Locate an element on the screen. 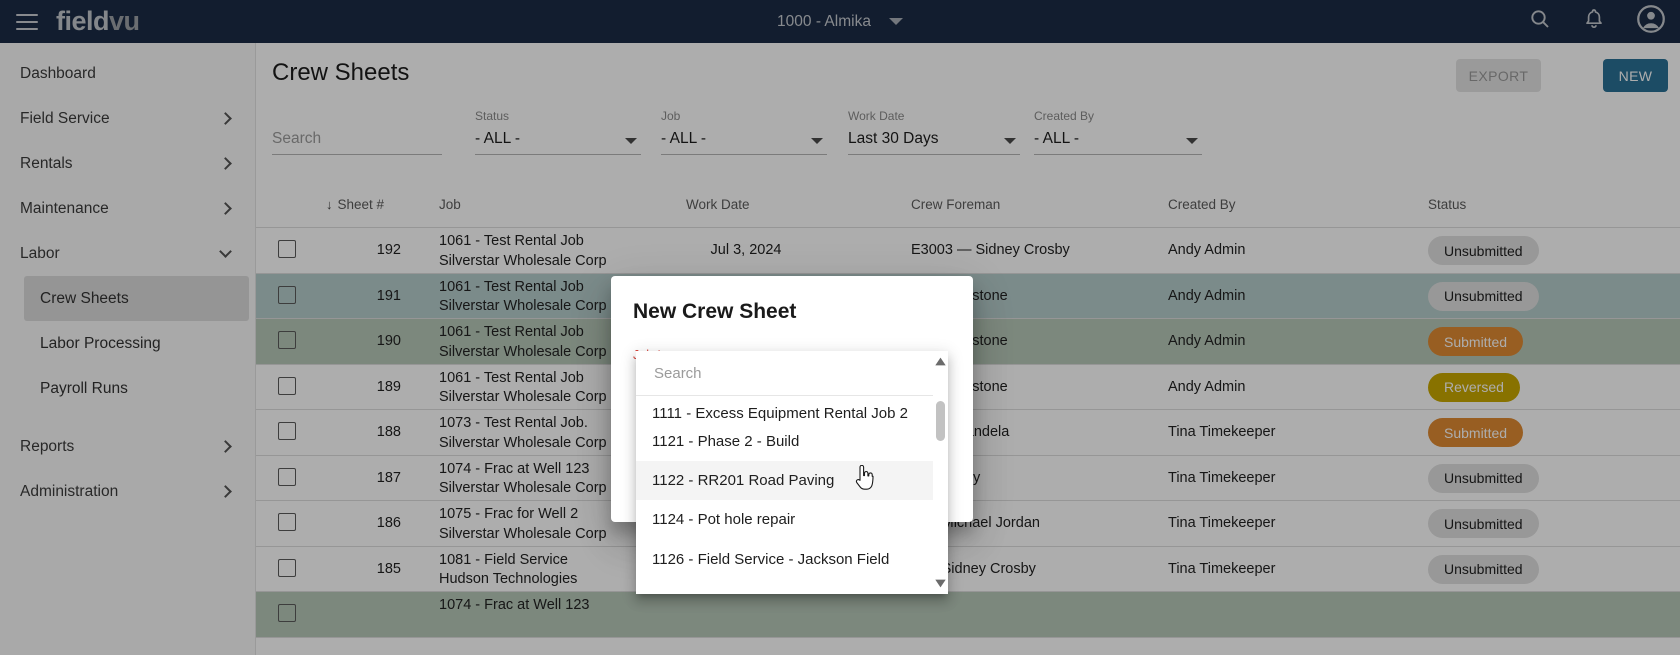  dropdown-option: 1124 - Pot hole repair is located at coordinates (792, 519).